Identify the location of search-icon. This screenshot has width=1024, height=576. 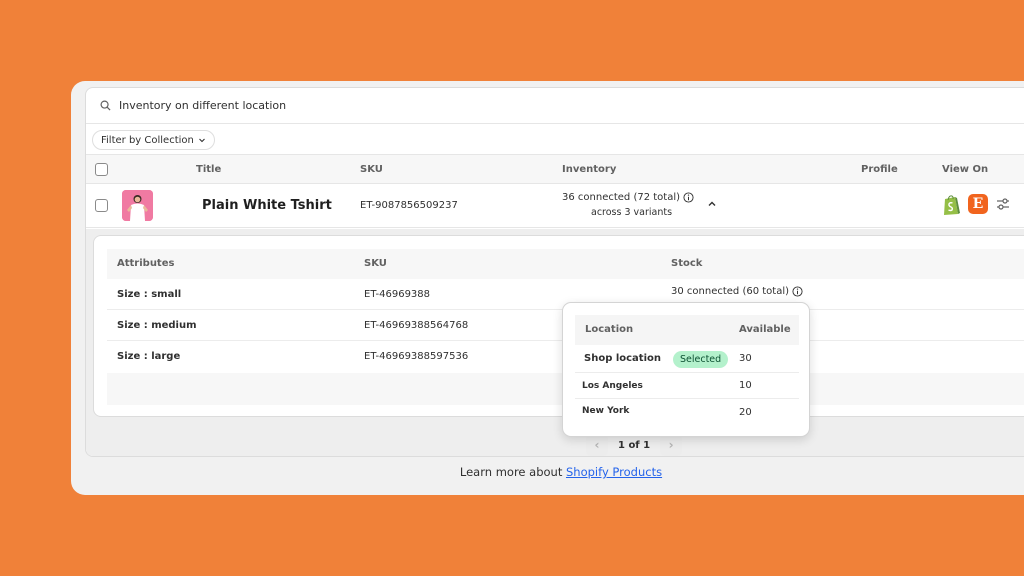
(105, 105).